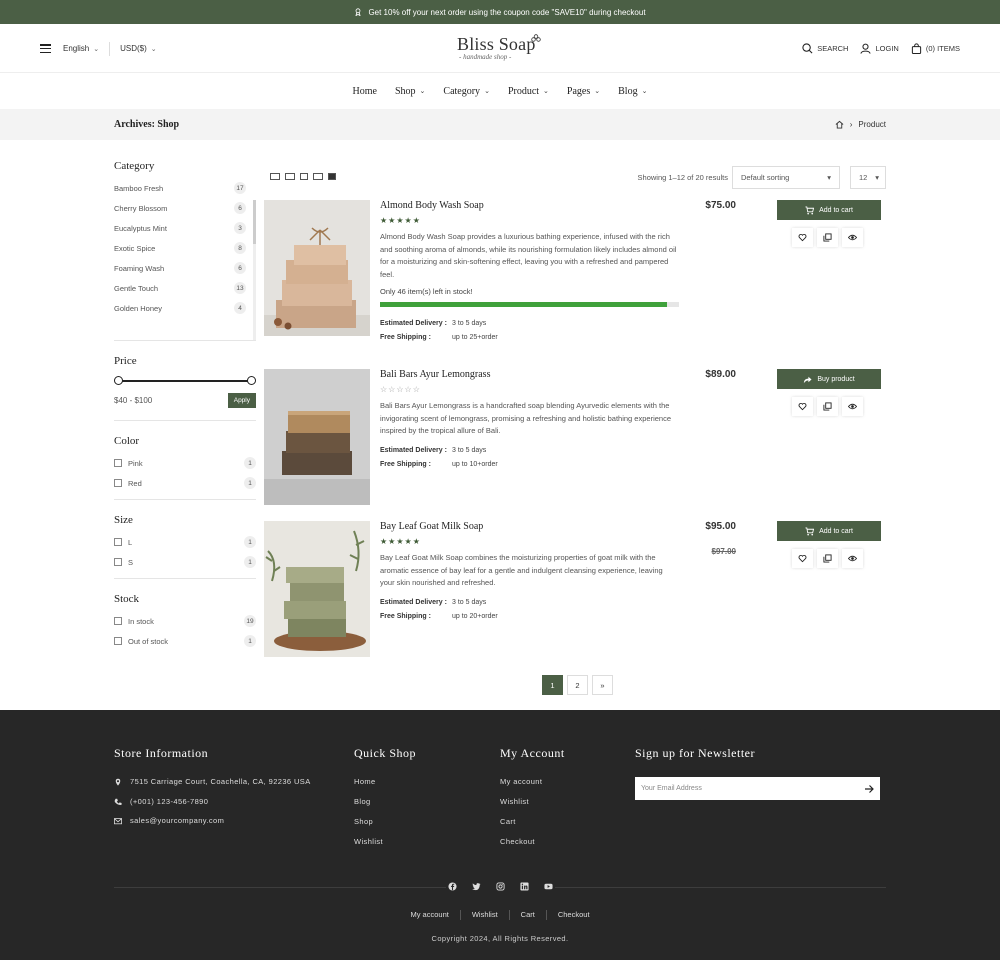 This screenshot has height=960, width=1000. What do you see at coordinates (185, 228) in the screenshot?
I see `category-item: Eucalyptus Mint 3` at bounding box center [185, 228].